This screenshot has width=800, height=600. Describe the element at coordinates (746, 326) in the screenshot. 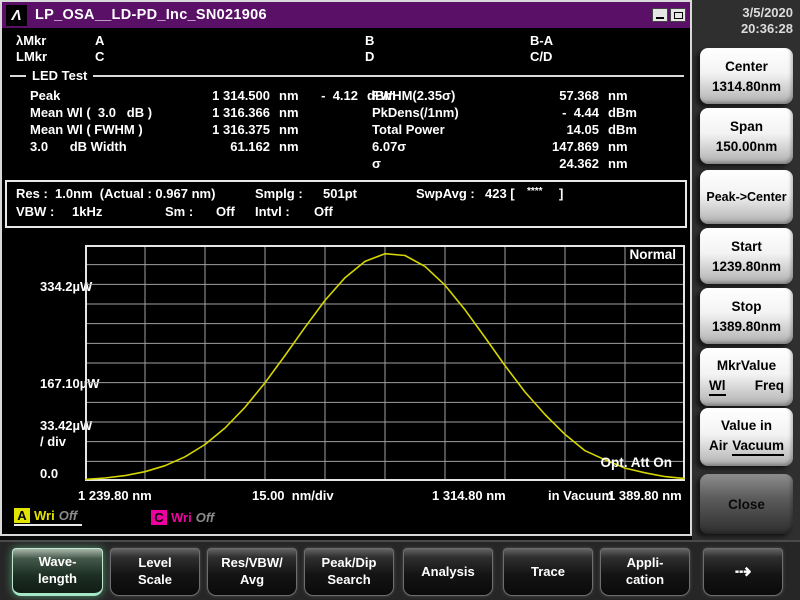

I see `softkey-value: 1389.80nm` at that location.